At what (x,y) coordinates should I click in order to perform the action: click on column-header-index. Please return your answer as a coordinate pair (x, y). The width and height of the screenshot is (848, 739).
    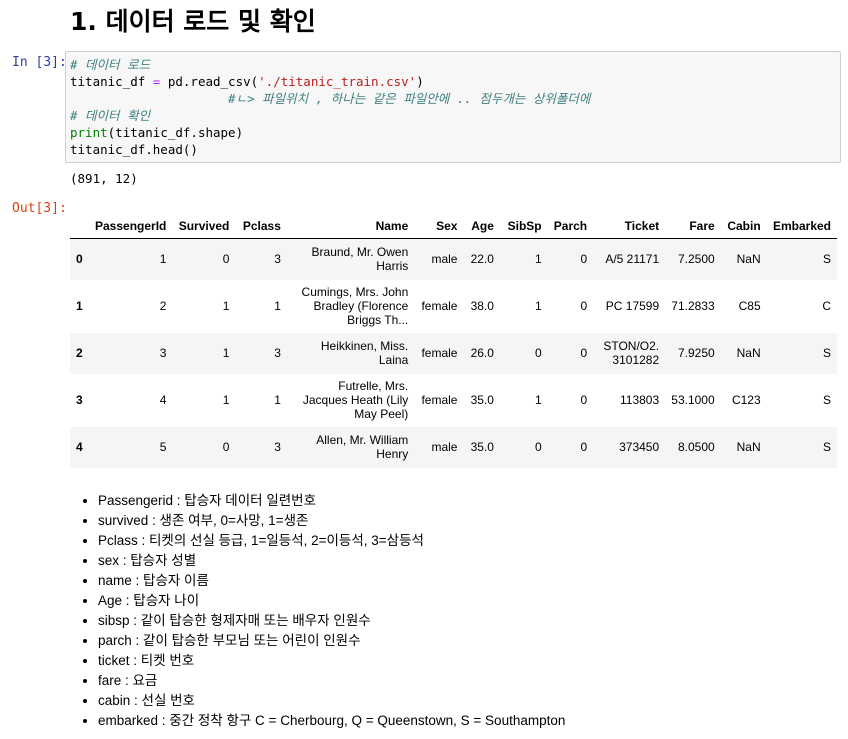
    Looking at the image, I should click on (79, 226).